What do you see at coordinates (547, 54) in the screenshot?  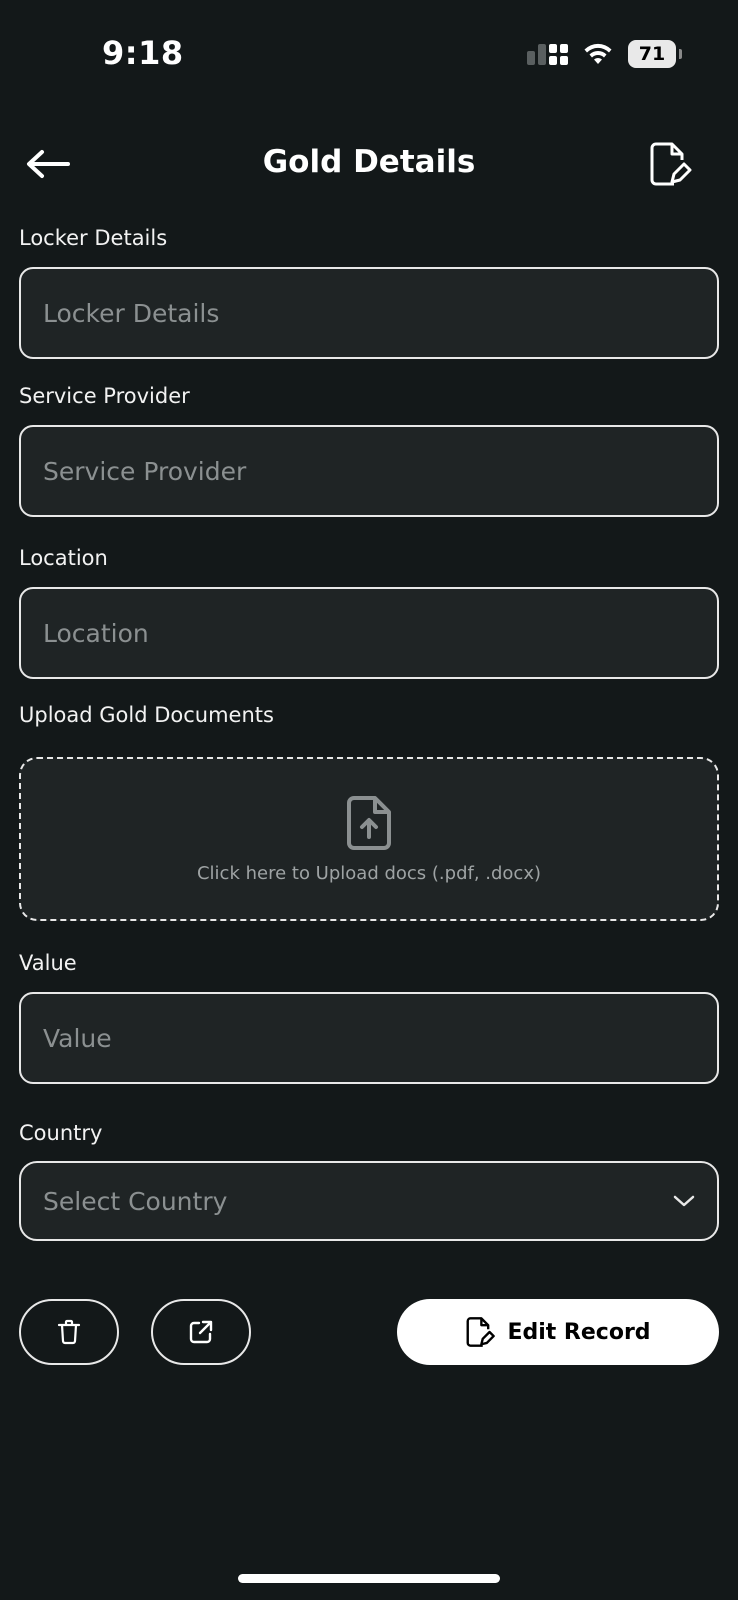 I see `signal-icon` at bounding box center [547, 54].